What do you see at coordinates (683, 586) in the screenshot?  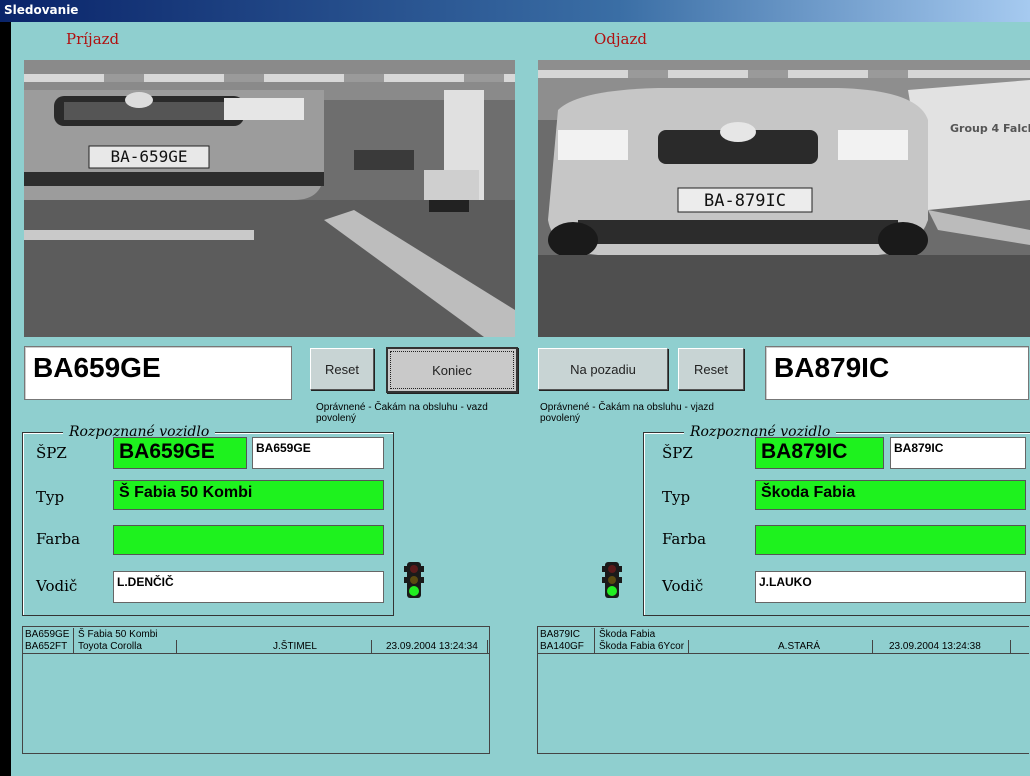 I see `departure-driver-label: Vodič` at bounding box center [683, 586].